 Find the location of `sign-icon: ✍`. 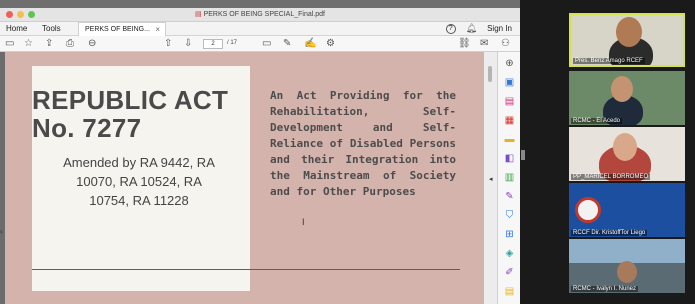

sign-icon: ✍ is located at coordinates (310, 43).